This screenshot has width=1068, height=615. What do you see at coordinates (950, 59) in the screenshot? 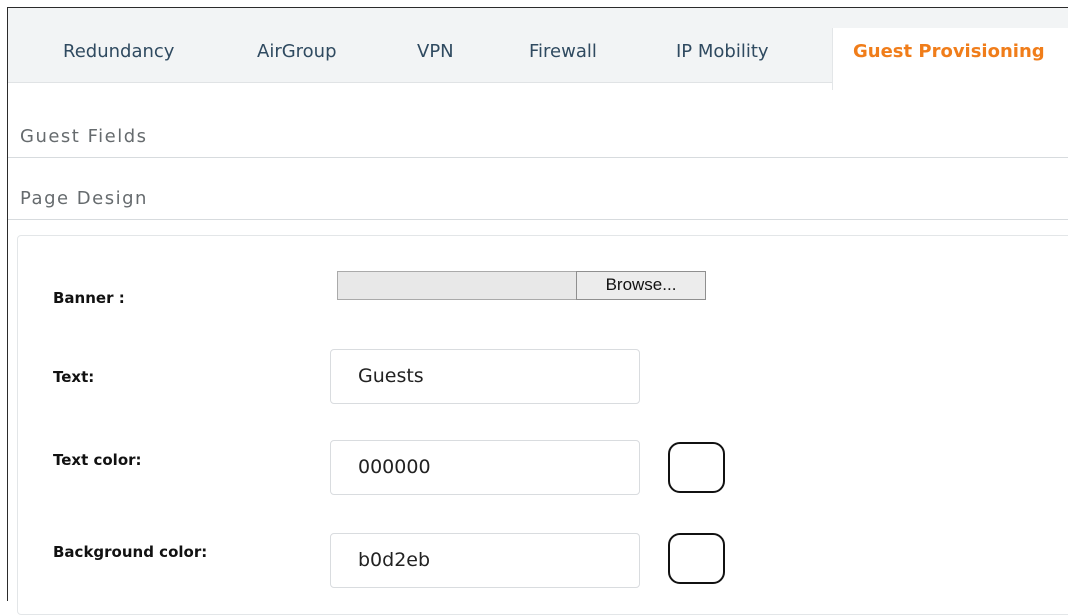
I see `tab-guest-provisioning: Guest Provisioning` at bounding box center [950, 59].